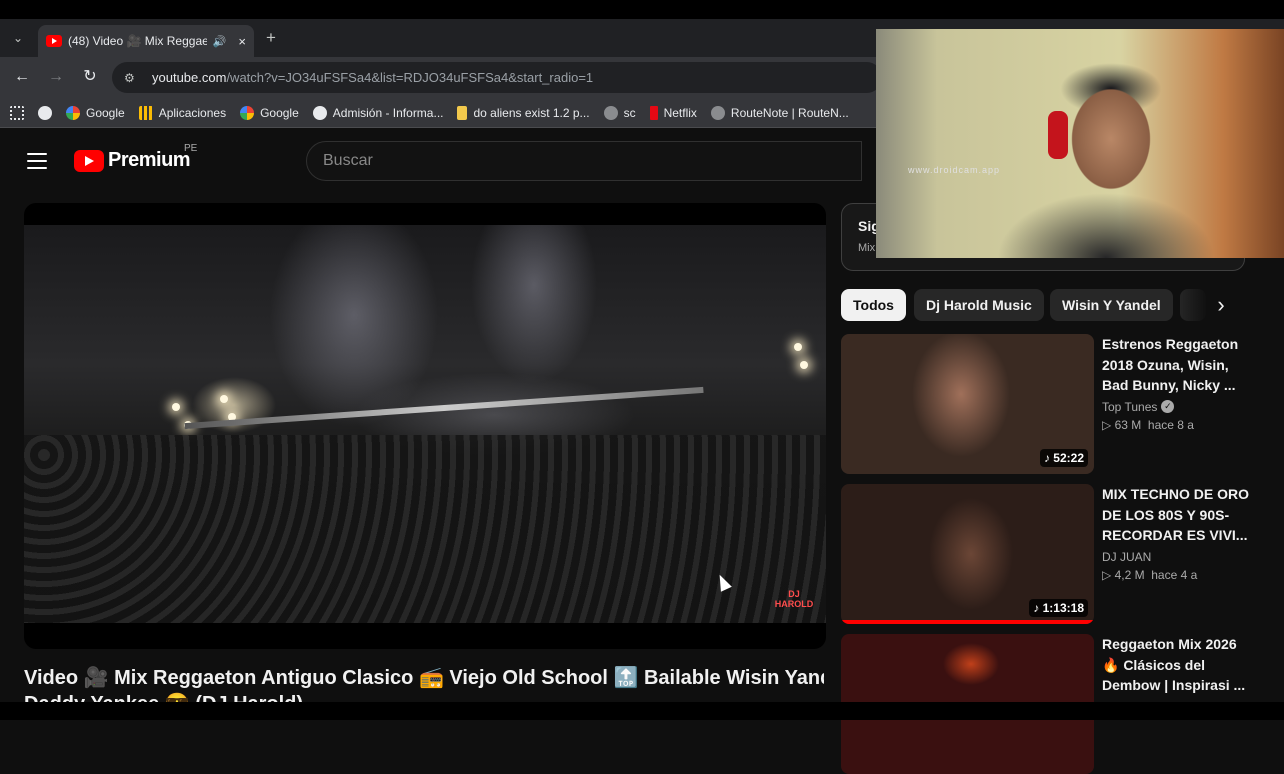 The height and width of the screenshot is (774, 1284). What do you see at coordinates (1129, 574) in the screenshot?
I see `view-count: 4,2 M` at bounding box center [1129, 574].